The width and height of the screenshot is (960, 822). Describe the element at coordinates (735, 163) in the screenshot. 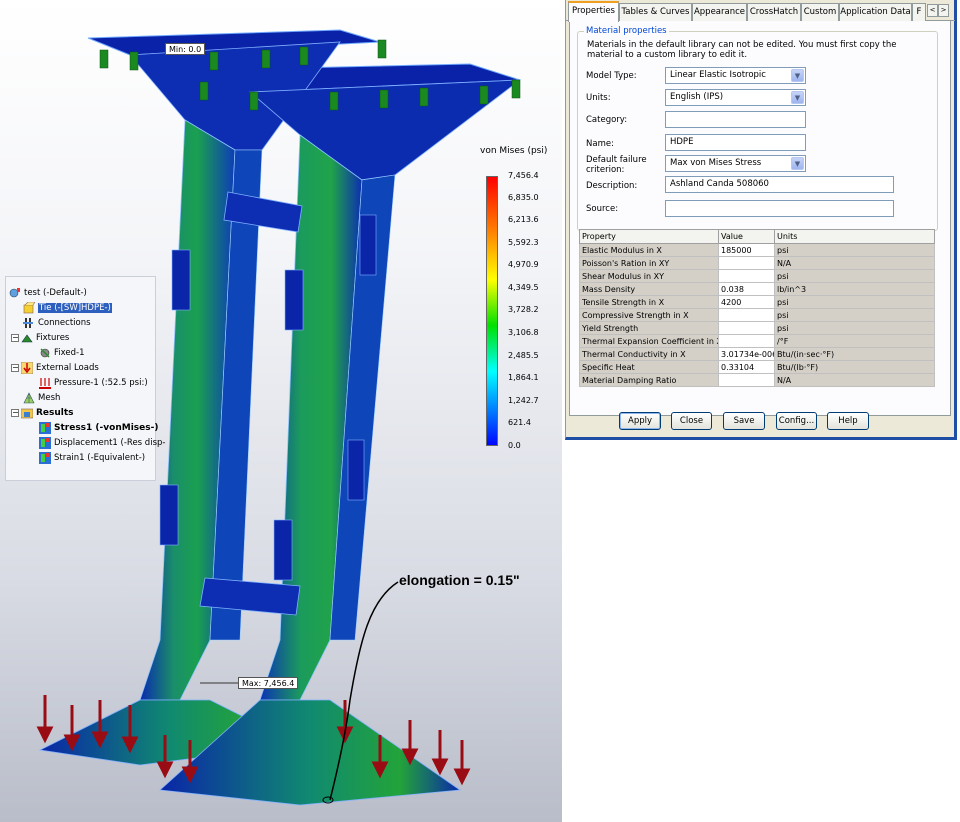

I see `failure-criterion-select: Max von Mises Stress ▼` at that location.